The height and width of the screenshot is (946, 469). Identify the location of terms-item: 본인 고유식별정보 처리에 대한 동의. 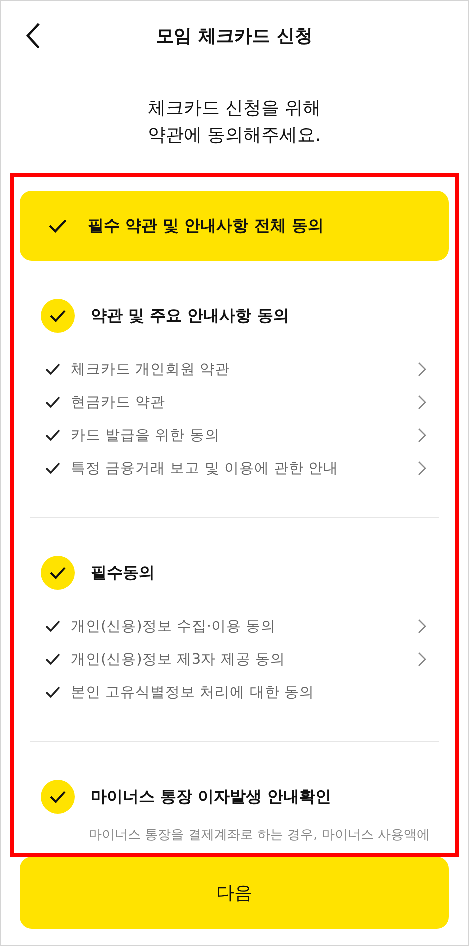
(255, 692).